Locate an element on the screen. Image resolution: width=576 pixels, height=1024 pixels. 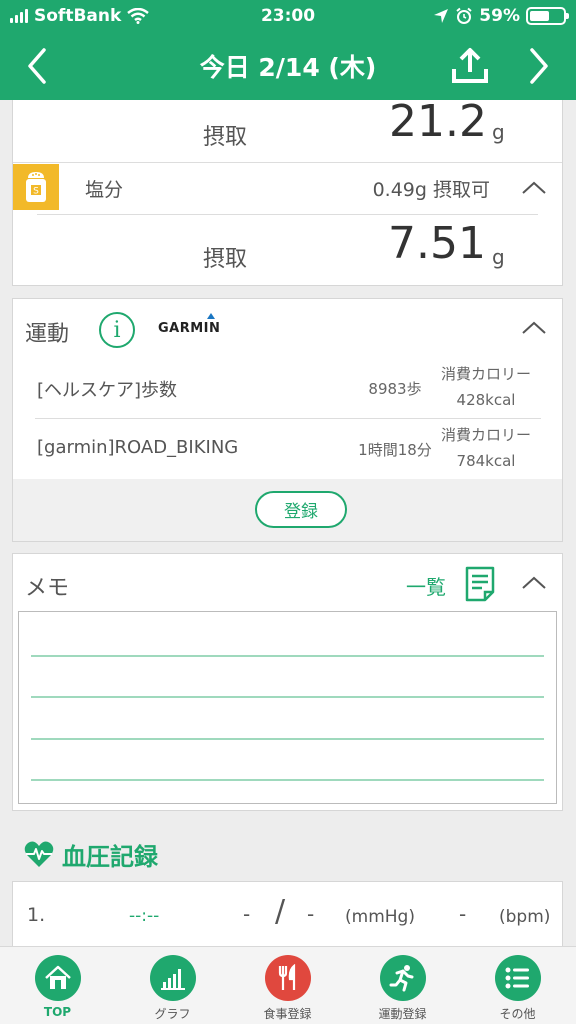
runner-icon is located at coordinates (403, 978).